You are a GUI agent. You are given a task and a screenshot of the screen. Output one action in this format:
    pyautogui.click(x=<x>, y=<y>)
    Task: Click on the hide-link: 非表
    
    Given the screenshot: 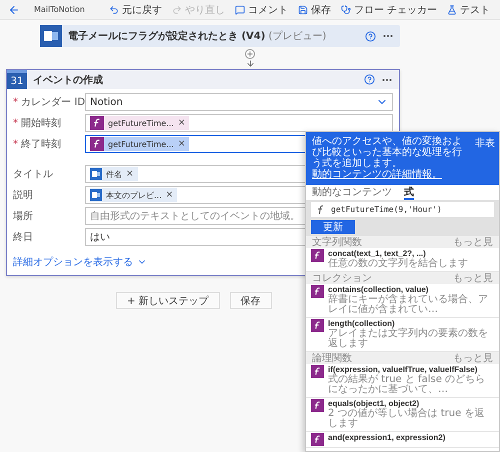 What is the action you would take?
    pyautogui.click(x=485, y=158)
    